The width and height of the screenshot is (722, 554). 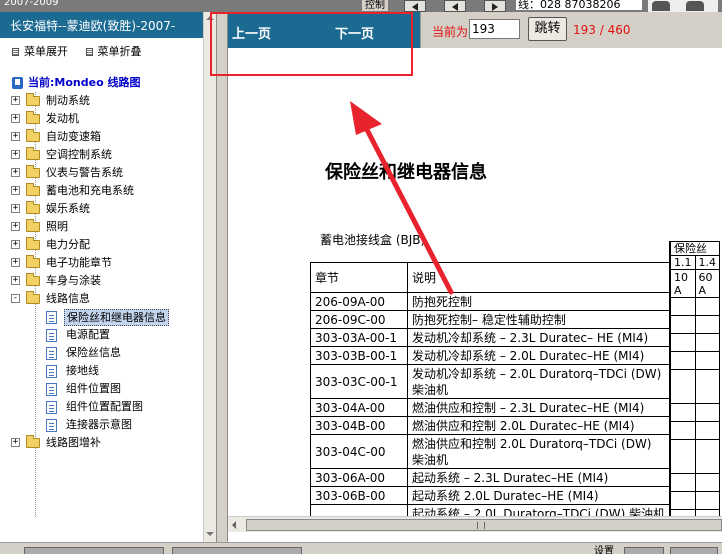 I want to click on fuse-panel-table: 保险丝 1.1 1.4 10 A 60 A, so click(x=695, y=378).